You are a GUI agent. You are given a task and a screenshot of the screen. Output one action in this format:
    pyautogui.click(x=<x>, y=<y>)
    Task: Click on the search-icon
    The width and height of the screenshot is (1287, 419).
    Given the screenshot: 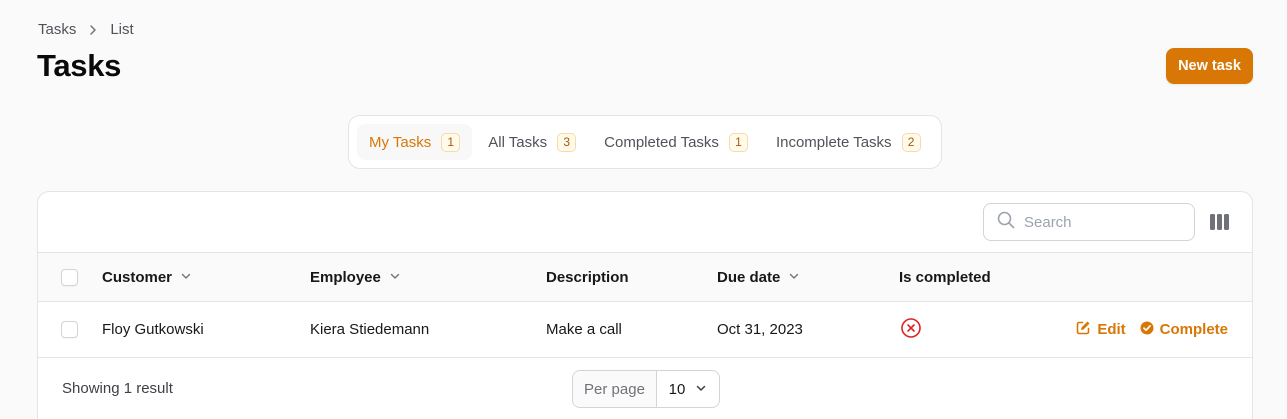 What is the action you would take?
    pyautogui.click(x=1006, y=222)
    